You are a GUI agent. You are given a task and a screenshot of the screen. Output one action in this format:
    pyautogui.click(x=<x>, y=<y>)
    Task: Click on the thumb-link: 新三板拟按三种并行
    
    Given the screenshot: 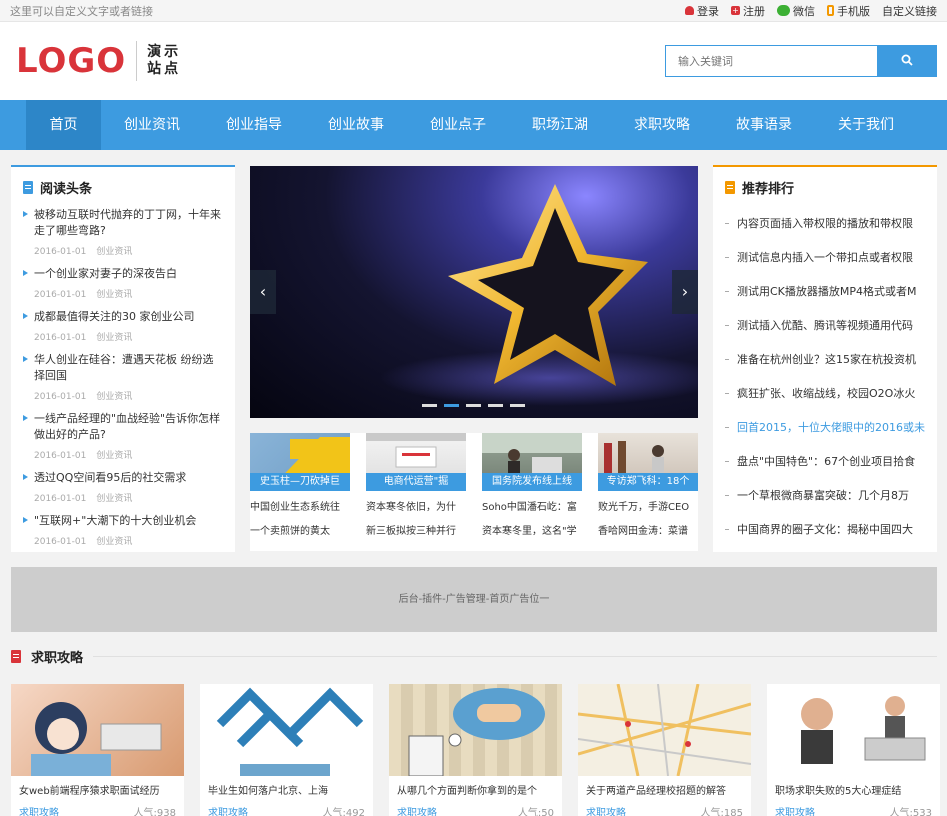 What is the action you would take?
    pyautogui.click(x=416, y=532)
    